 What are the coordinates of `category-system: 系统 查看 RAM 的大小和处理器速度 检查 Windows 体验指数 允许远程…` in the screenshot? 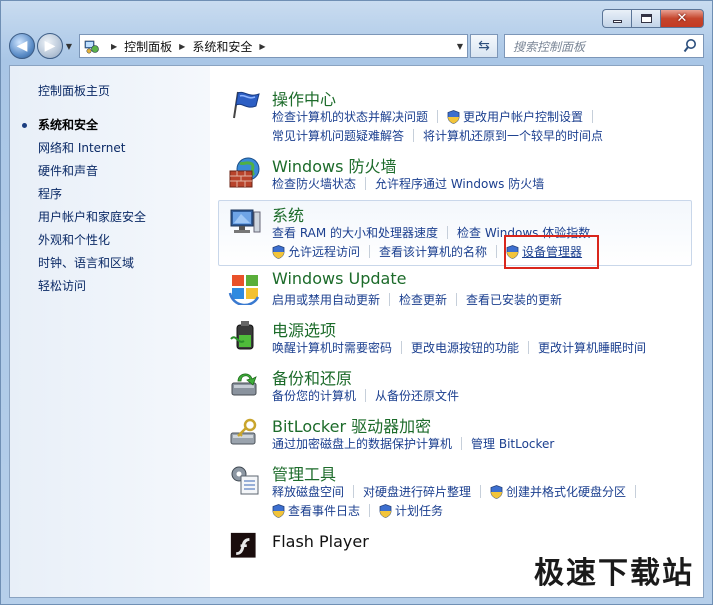 It's located at (460, 233).